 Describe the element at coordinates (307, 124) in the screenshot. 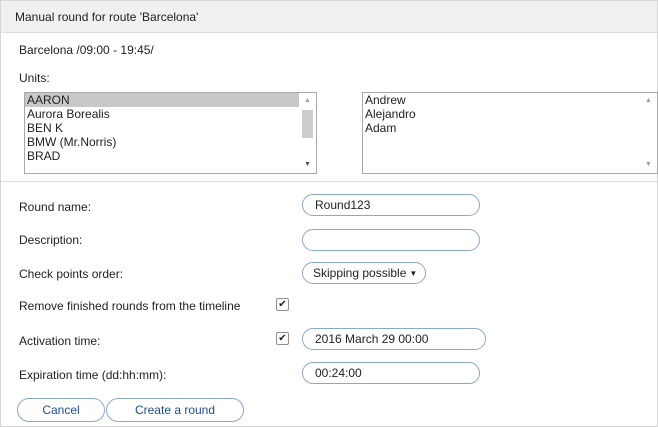

I see `scroll-thumb` at that location.